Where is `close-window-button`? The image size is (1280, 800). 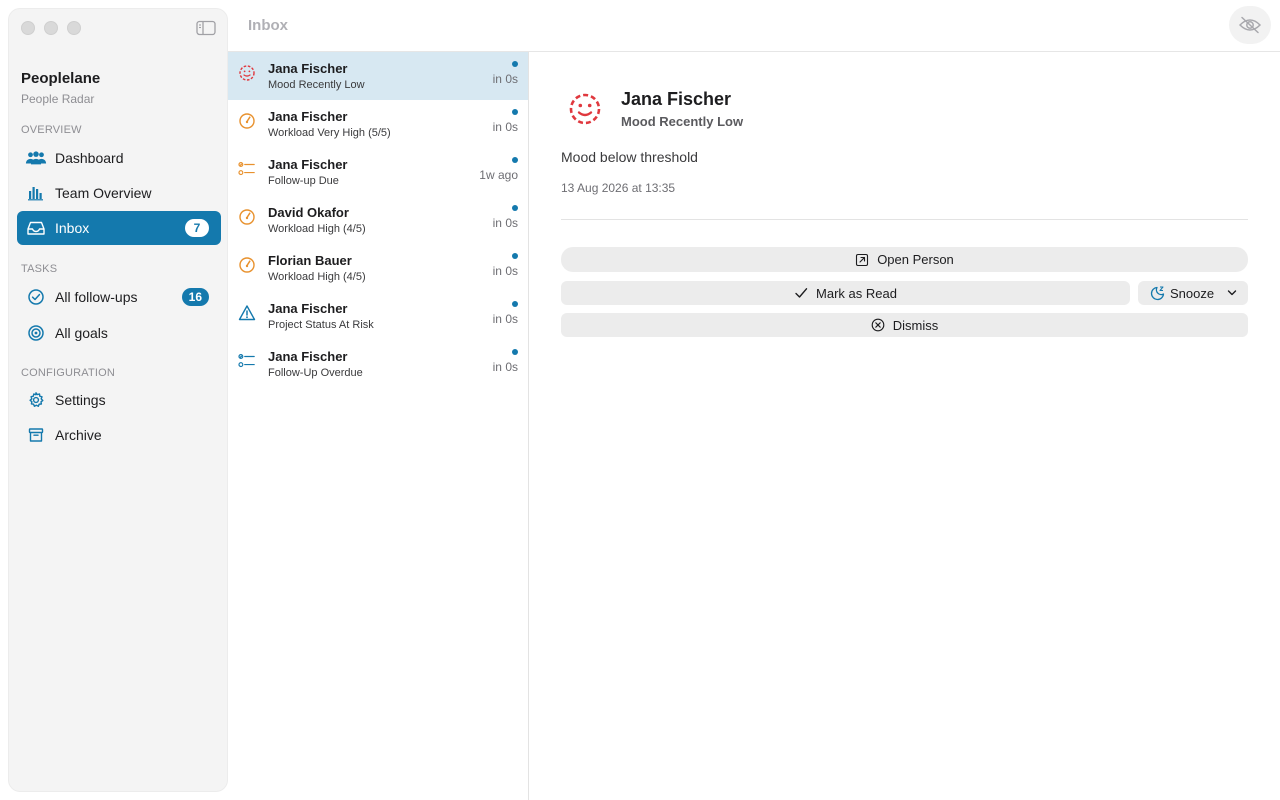 close-window-button is located at coordinates (28, 28).